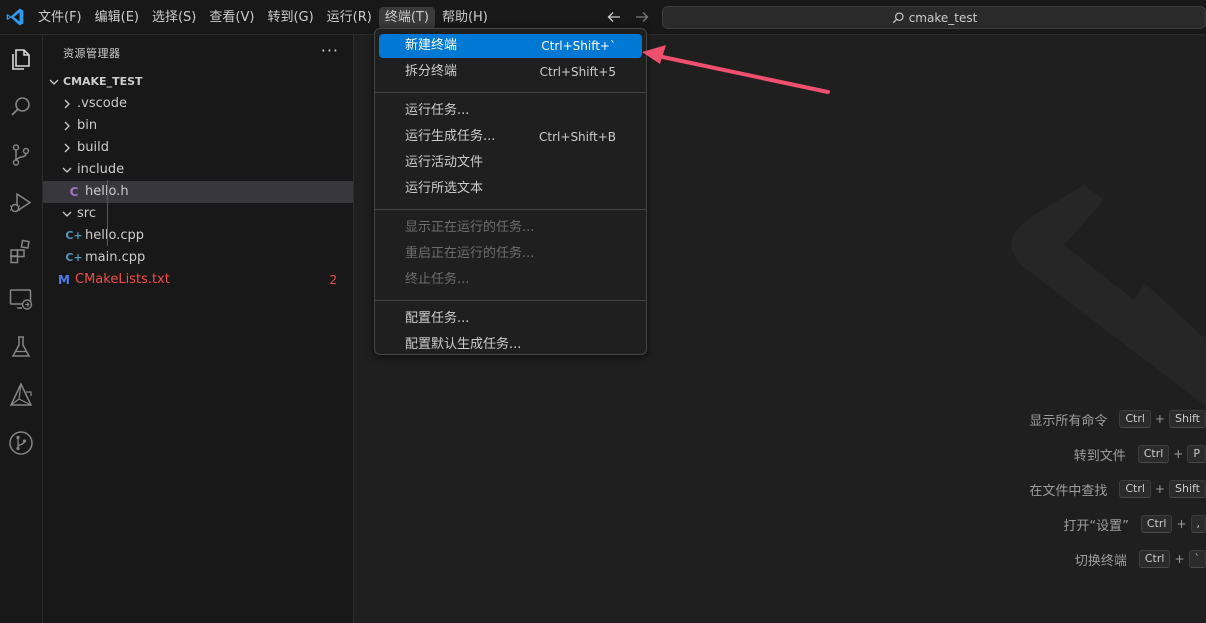 This screenshot has width=1206, height=623. I want to click on indent-guide, so click(107, 213).